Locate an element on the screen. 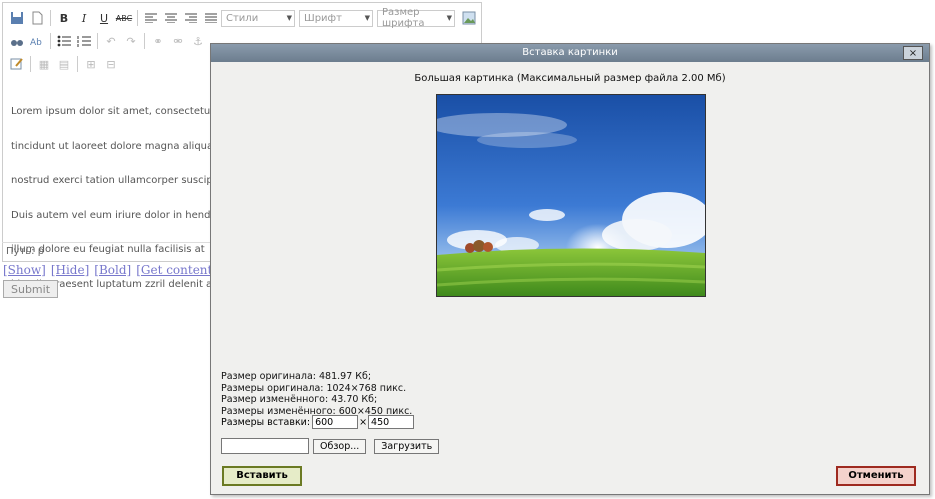  font-select: Шрифт ▼ is located at coordinates (336, 18).